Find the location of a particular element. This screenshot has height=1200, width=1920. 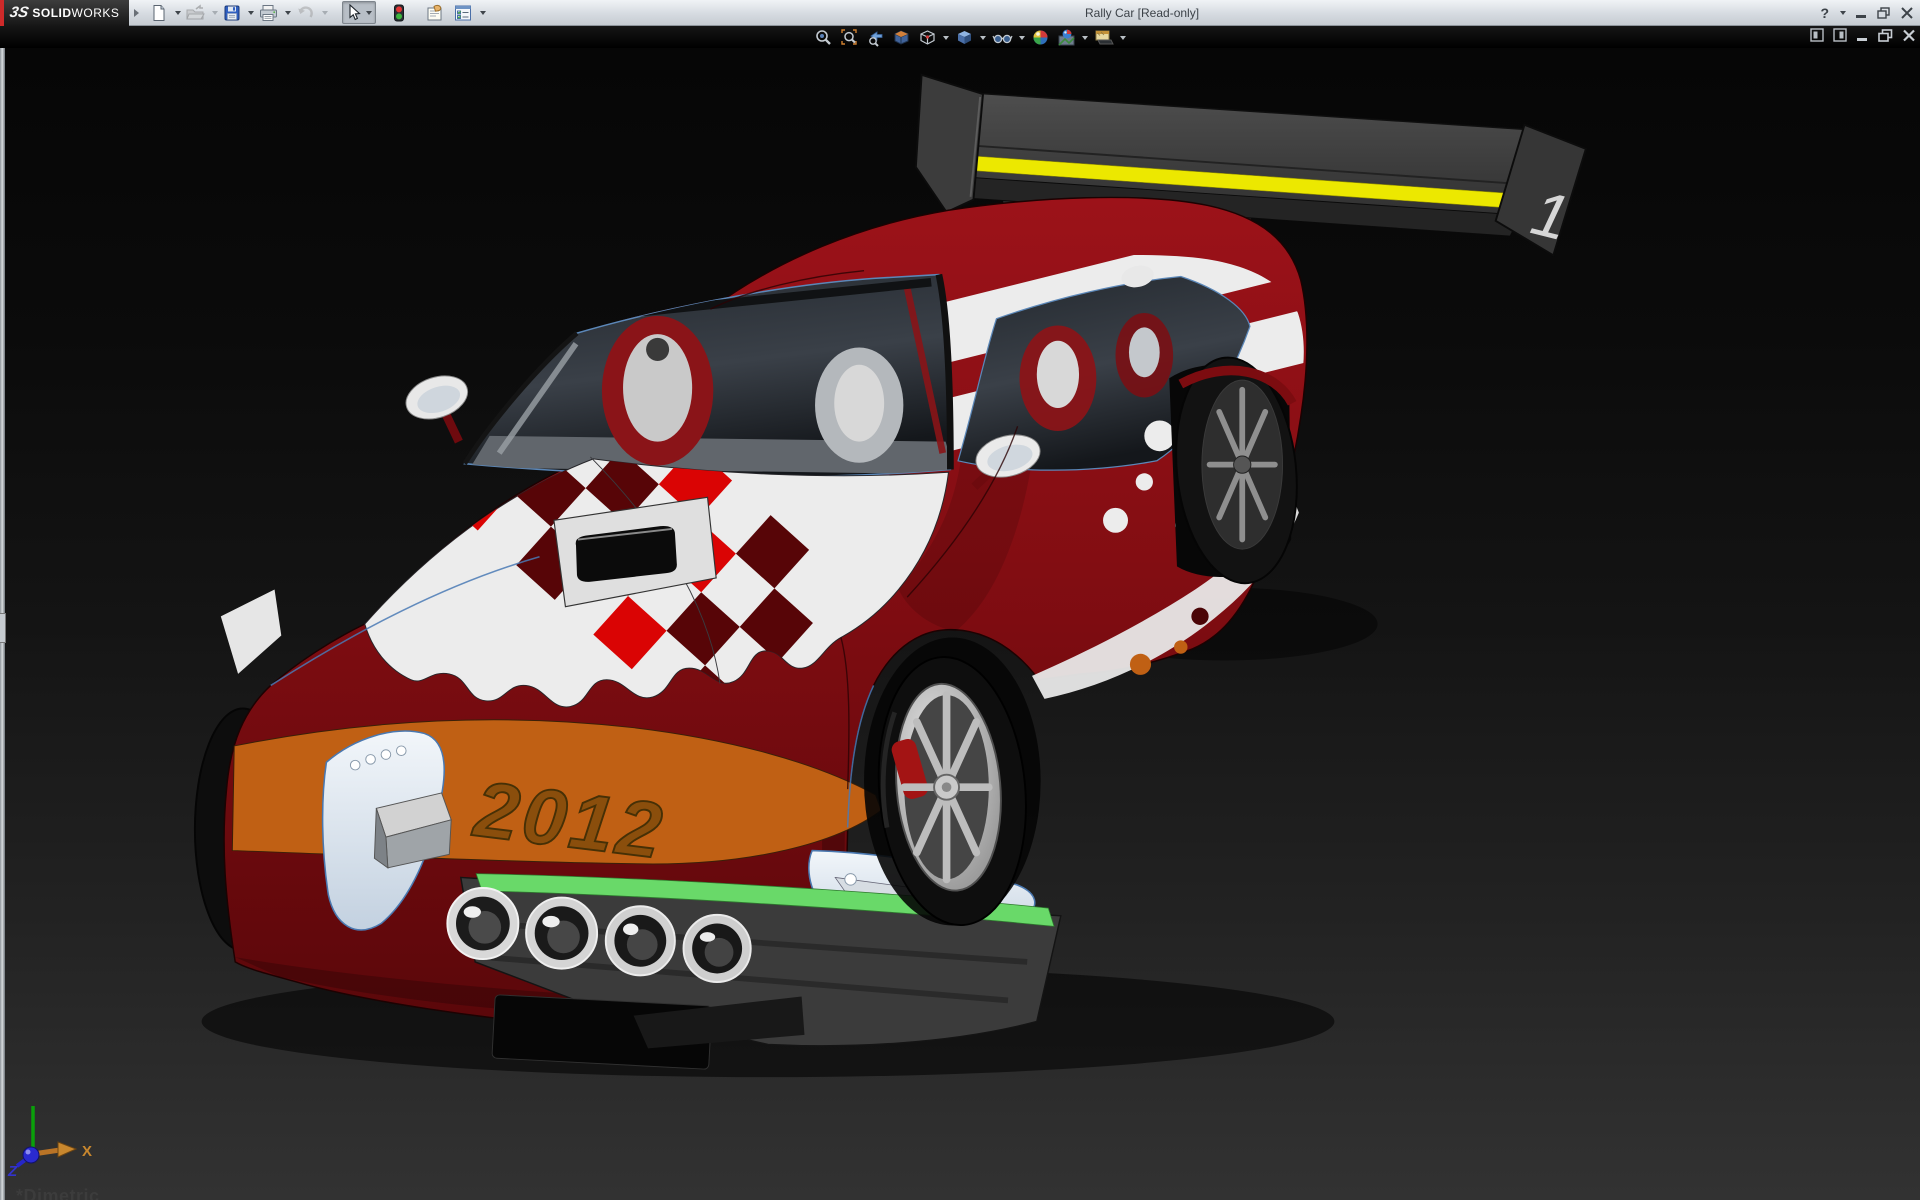

save-dropdown is located at coordinates (251, 12).